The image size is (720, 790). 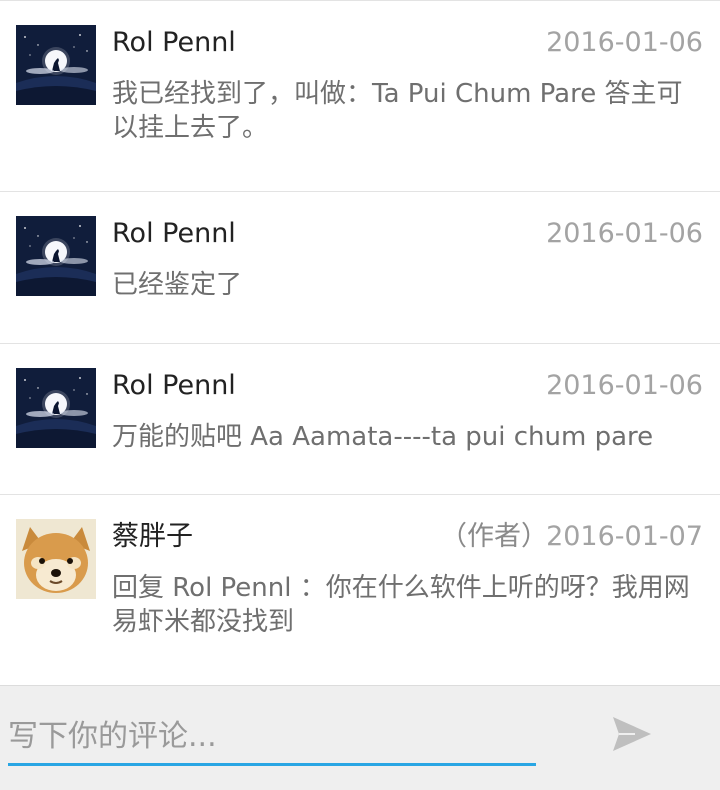 What do you see at coordinates (494, 536) in the screenshot?
I see `author-role-badge: （作者）` at bounding box center [494, 536].